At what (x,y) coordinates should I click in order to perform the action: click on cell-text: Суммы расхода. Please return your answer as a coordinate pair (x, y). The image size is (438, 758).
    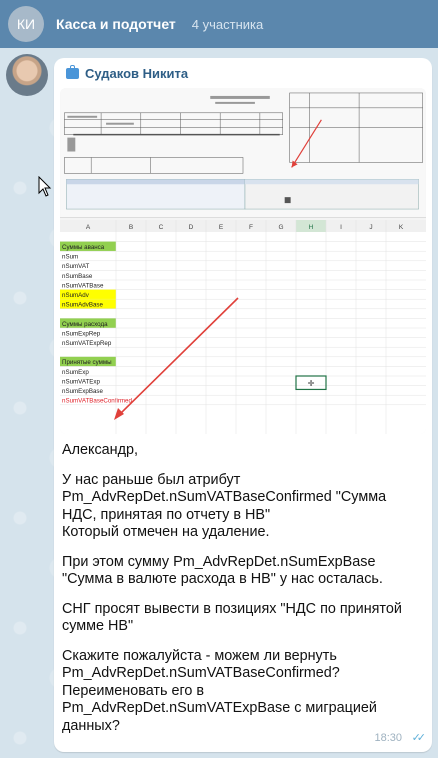
    Looking at the image, I should click on (85, 324).